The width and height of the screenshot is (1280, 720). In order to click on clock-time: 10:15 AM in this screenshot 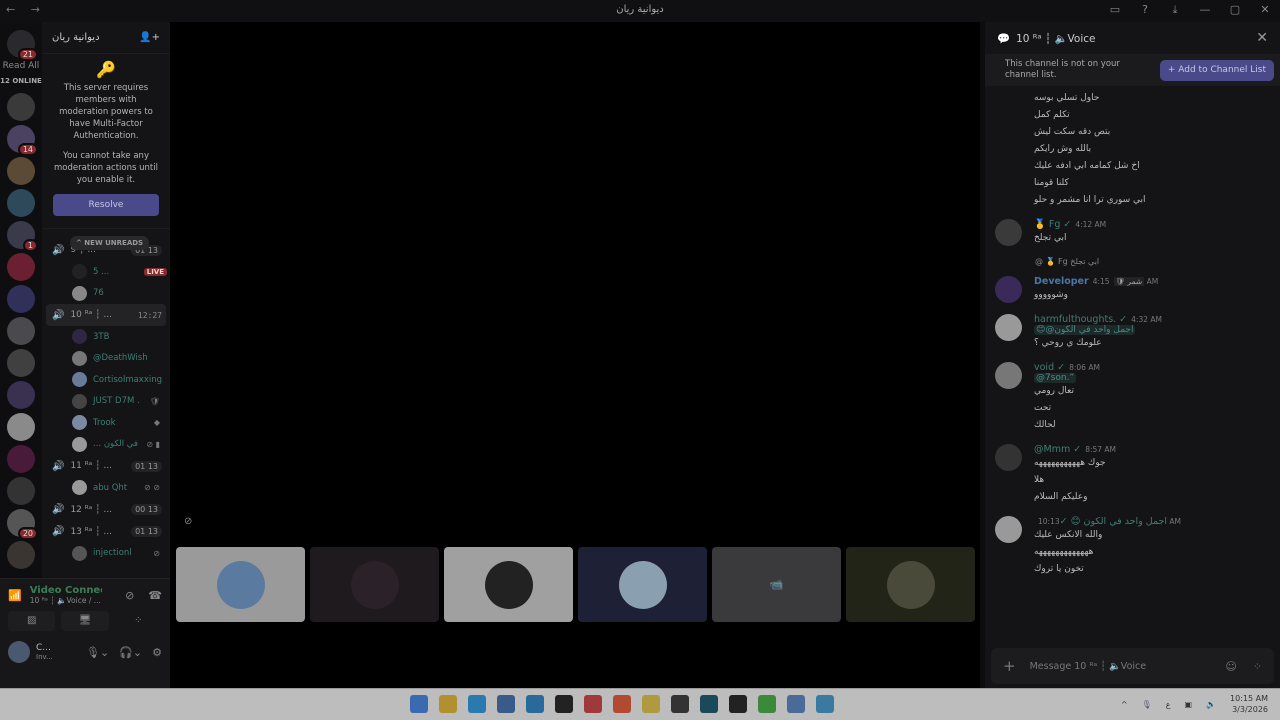, I will do `click(1249, 698)`.